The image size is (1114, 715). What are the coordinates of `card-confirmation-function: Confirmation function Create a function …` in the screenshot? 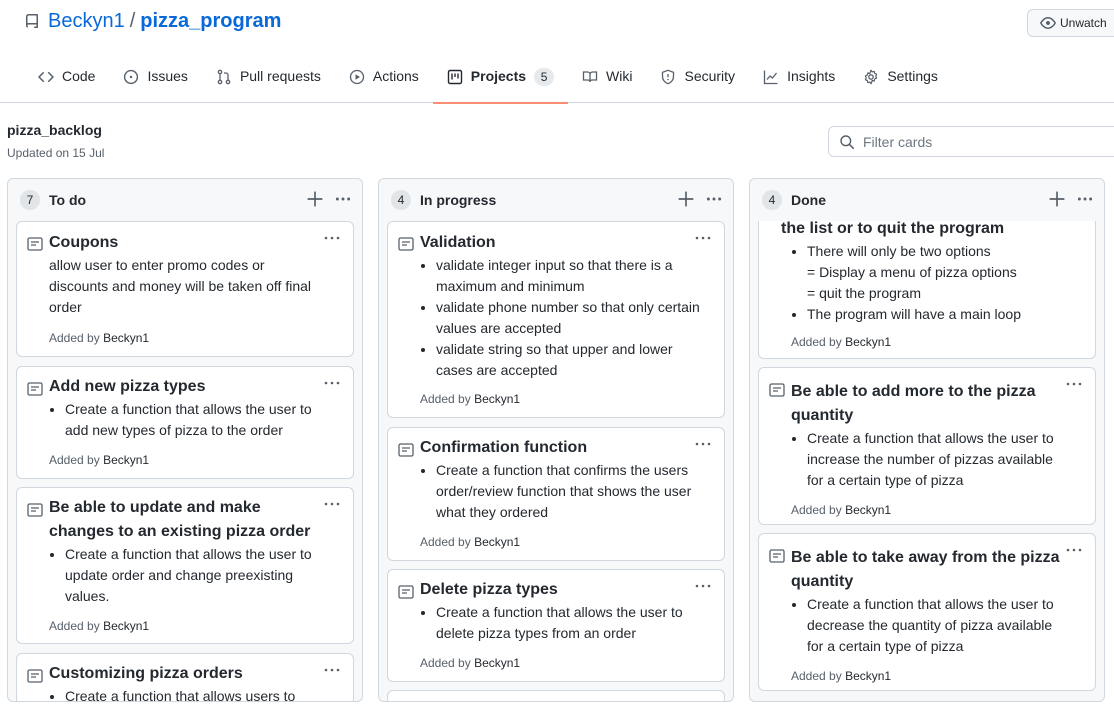 It's located at (556, 494).